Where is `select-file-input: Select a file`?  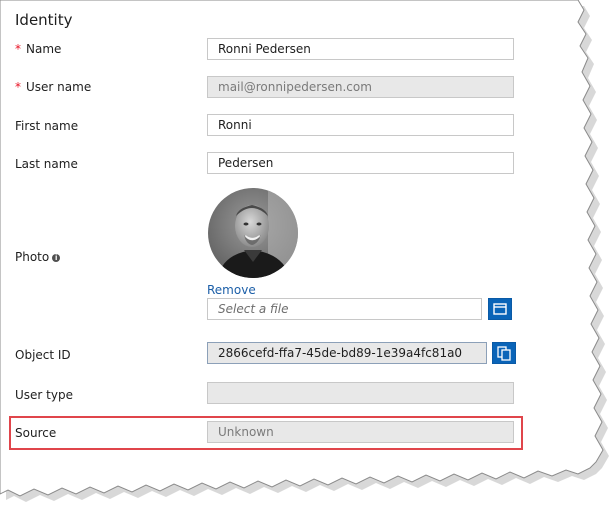 select-file-input: Select a file is located at coordinates (344, 309).